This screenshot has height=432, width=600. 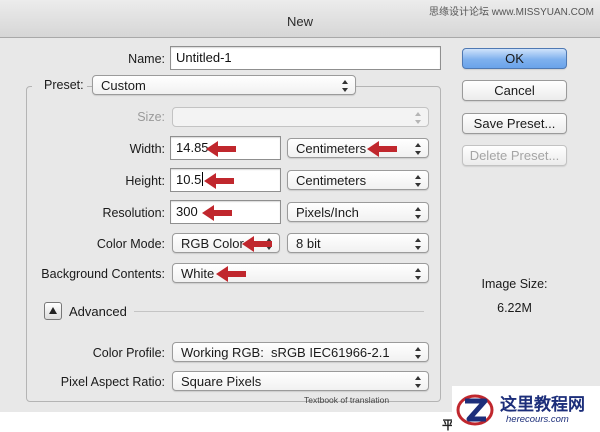 What do you see at coordinates (145, 181) in the screenshot?
I see `height-label: Height:` at bounding box center [145, 181].